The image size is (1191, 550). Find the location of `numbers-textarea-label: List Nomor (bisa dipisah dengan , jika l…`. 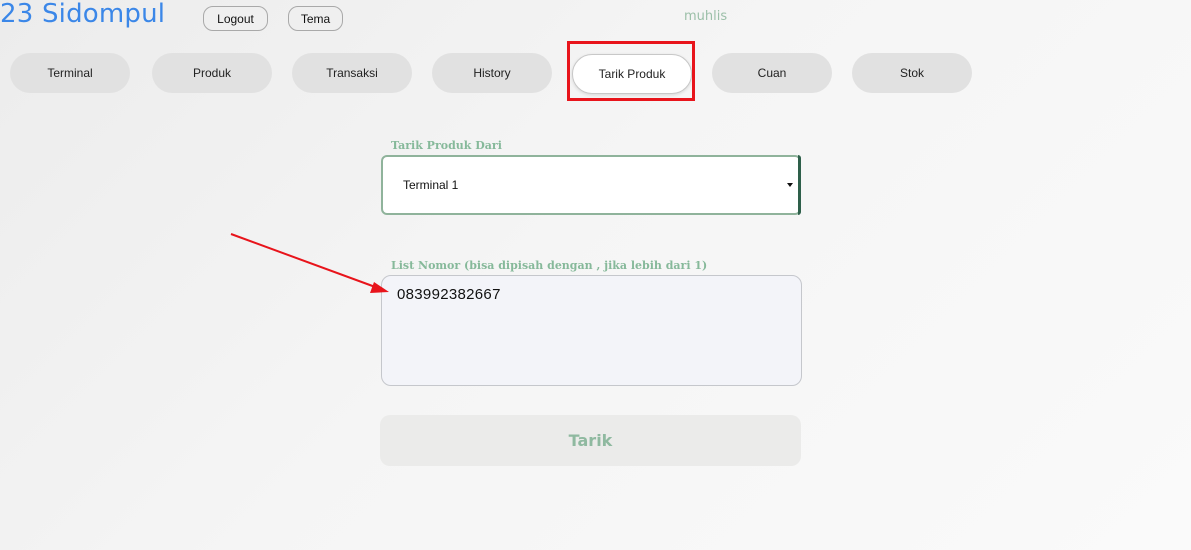

numbers-textarea-label: List Nomor (bisa dipisah dengan , jika l… is located at coordinates (549, 265).